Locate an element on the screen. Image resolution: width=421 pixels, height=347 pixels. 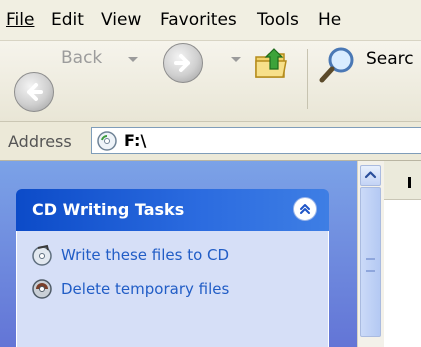
address-value: F:\ is located at coordinates (135, 140).